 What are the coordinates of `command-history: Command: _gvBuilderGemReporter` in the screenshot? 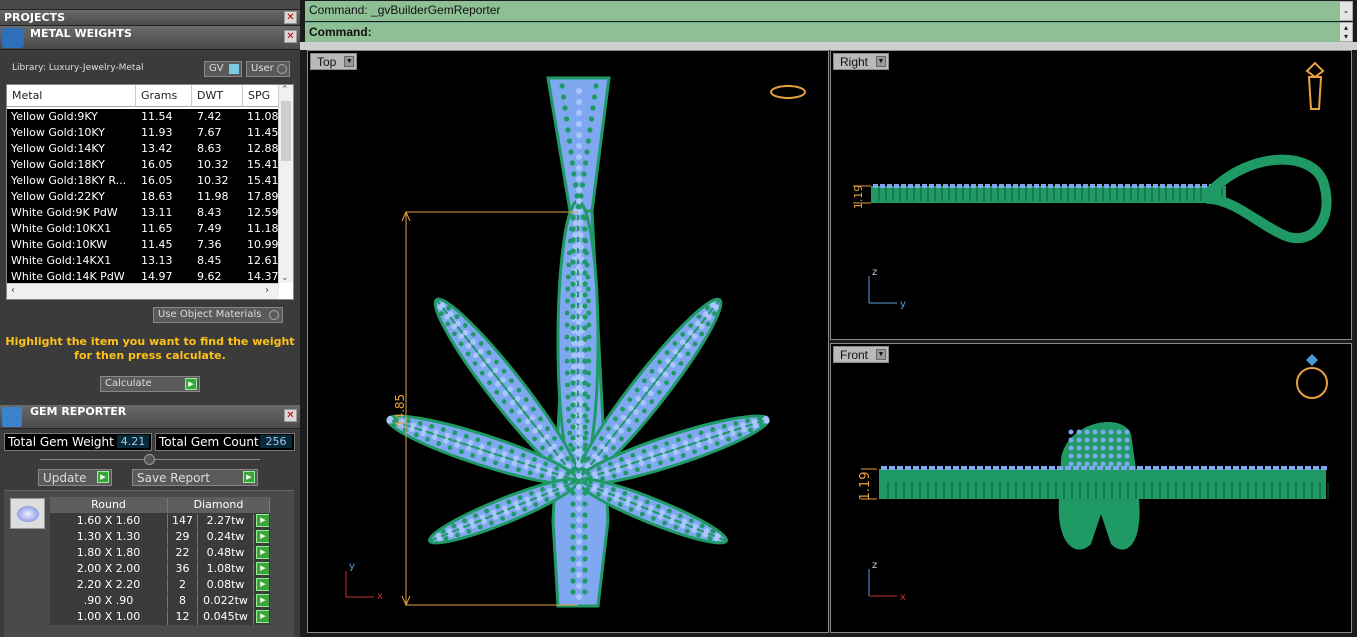 It's located at (822, 11).